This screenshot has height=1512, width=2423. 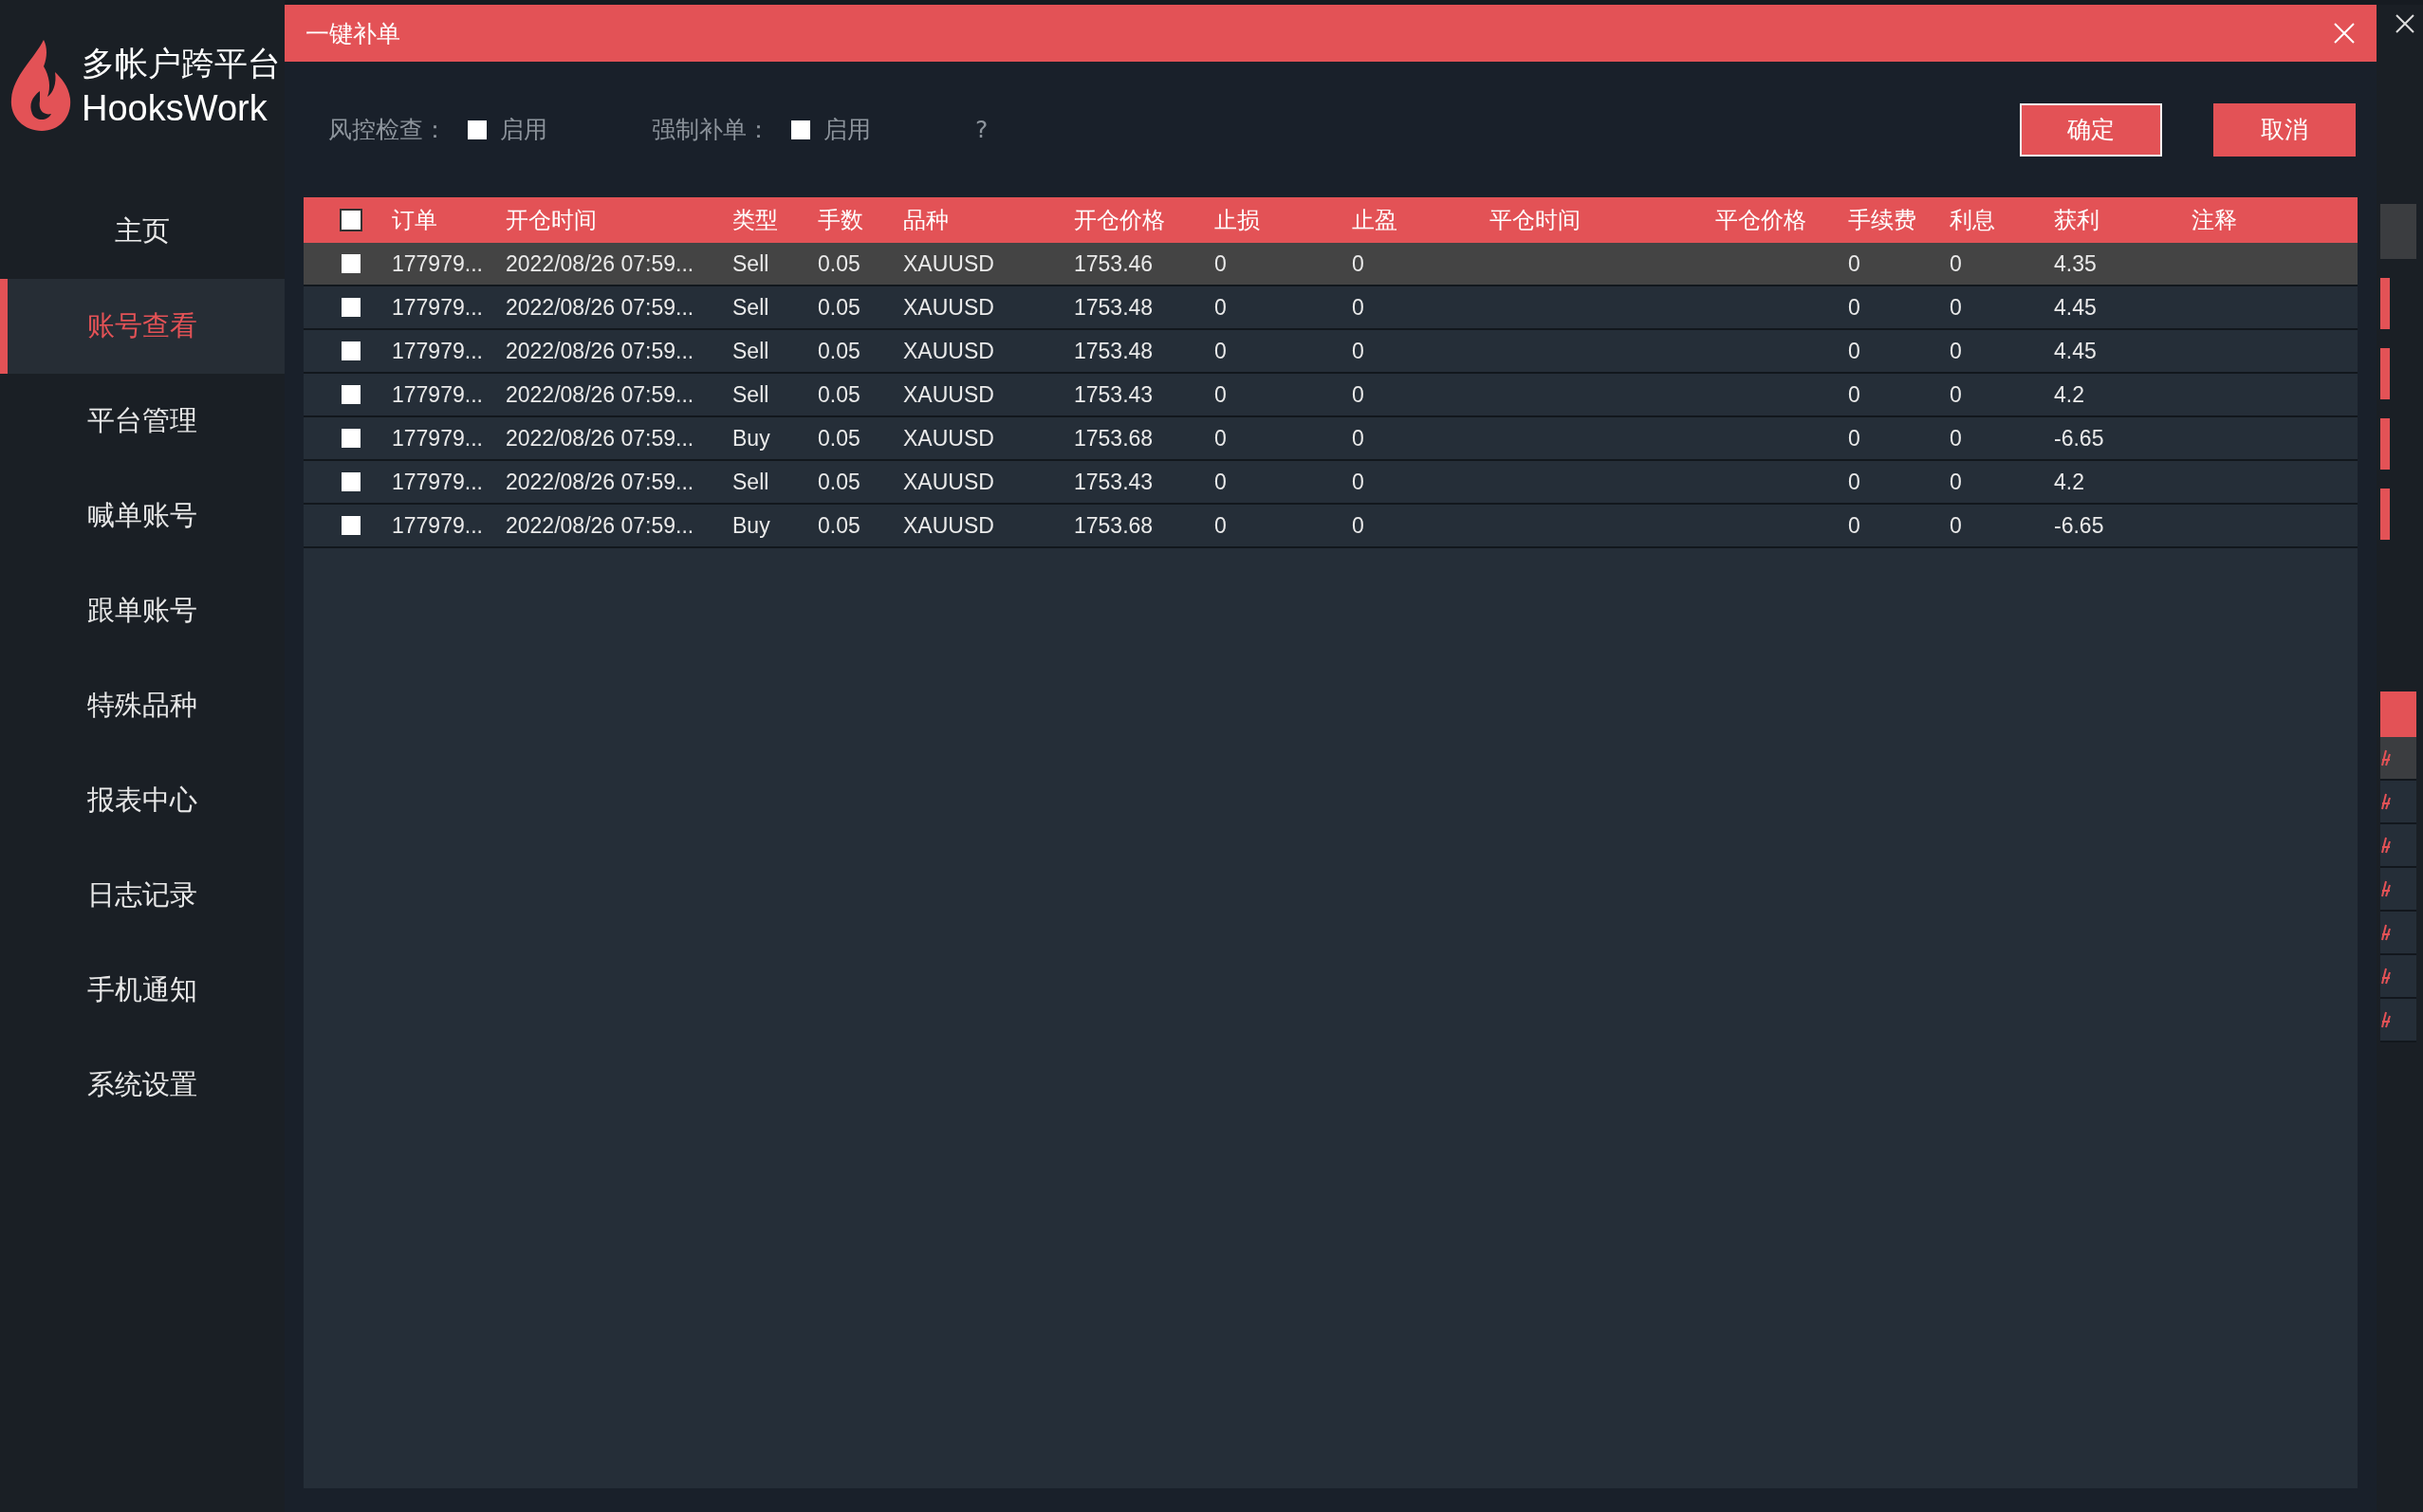 I want to click on column-header: 利息, so click(x=1972, y=220).